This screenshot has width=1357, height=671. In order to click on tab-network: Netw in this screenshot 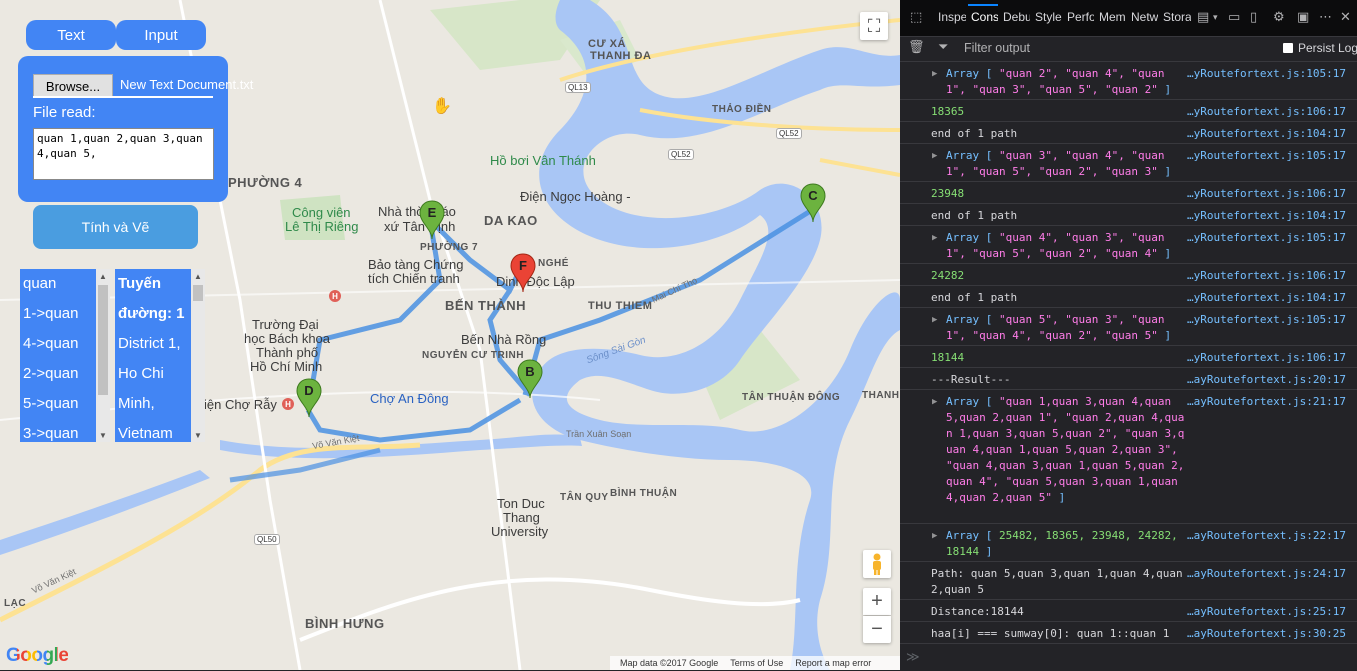, I will do `click(1144, 17)`.